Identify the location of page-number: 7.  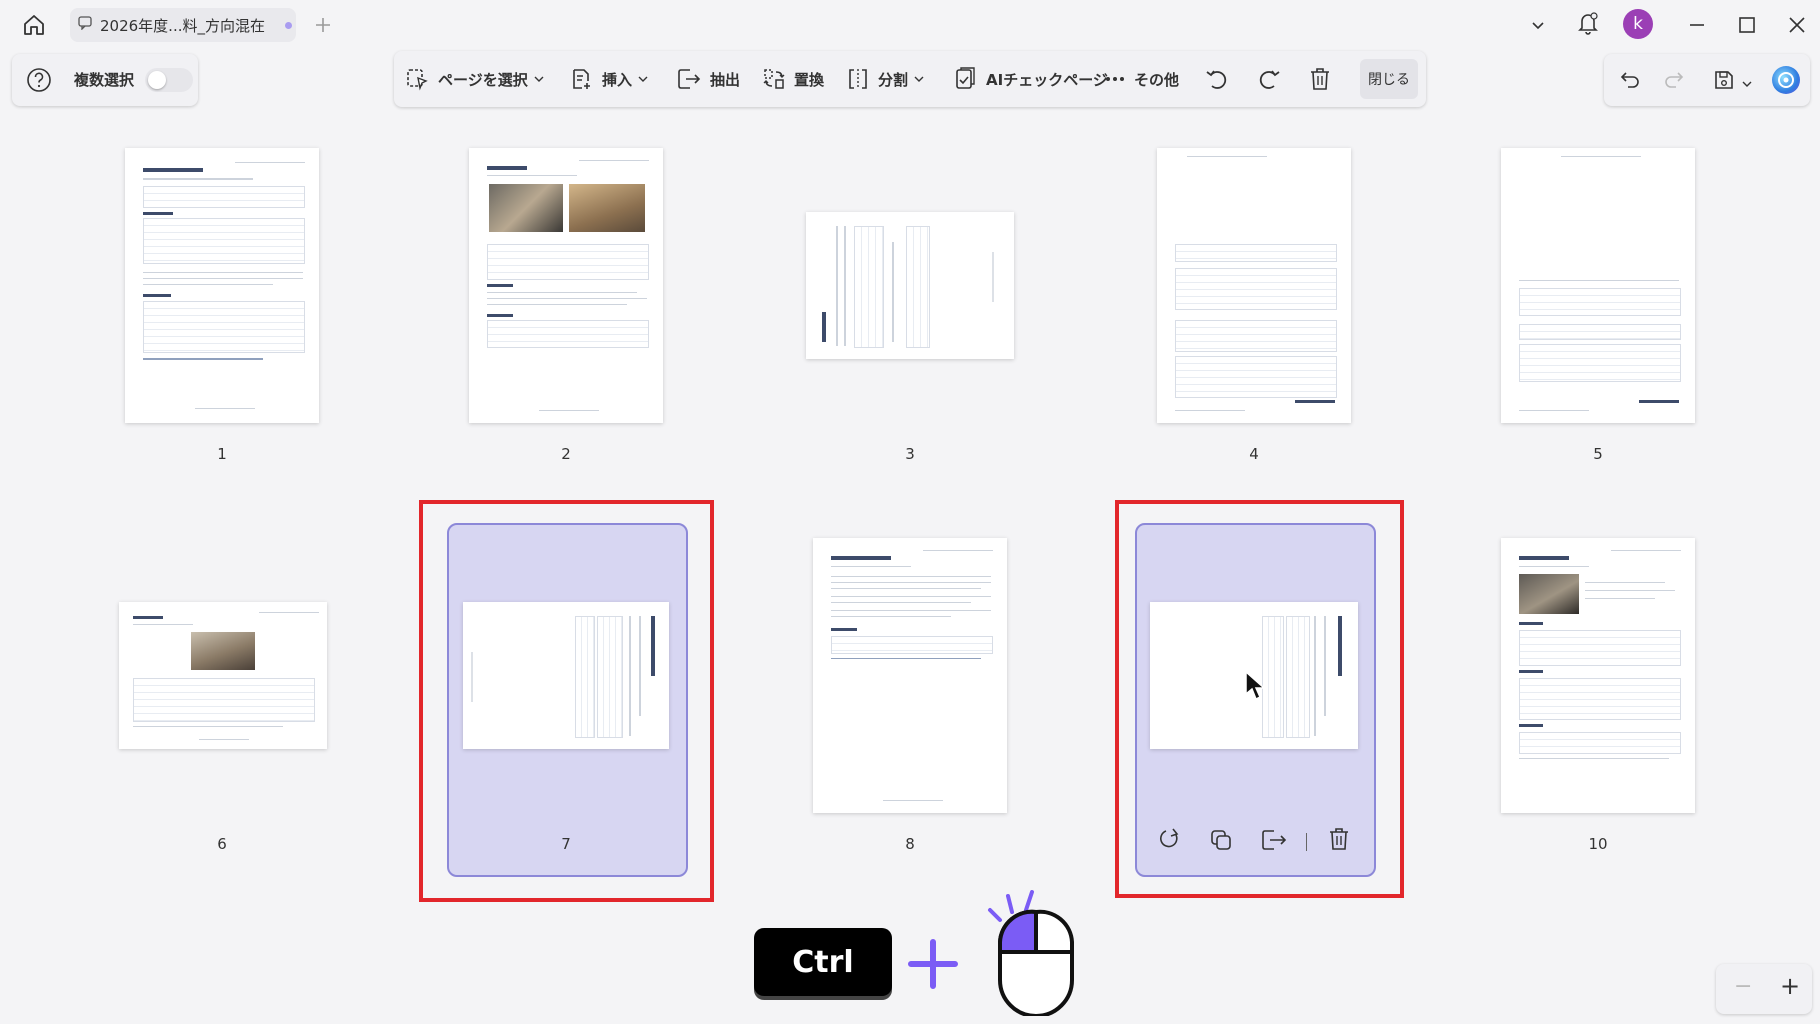
(566, 844).